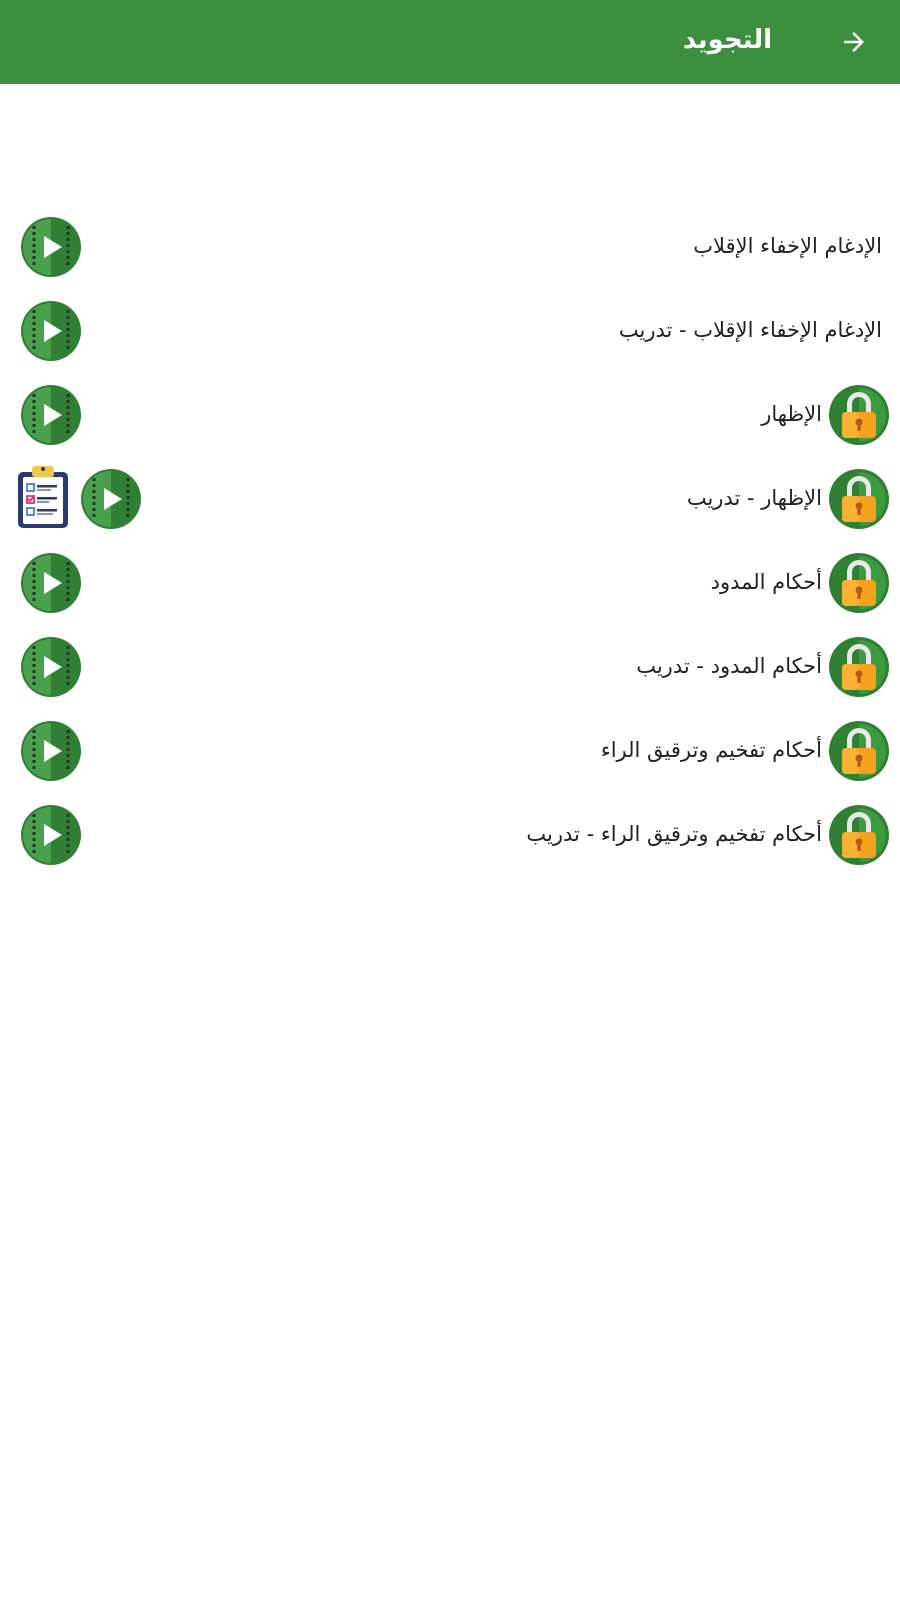  I want to click on lesson-row: أحكام تفخيم وترقيق الراء - تدريب, so click(450, 834).